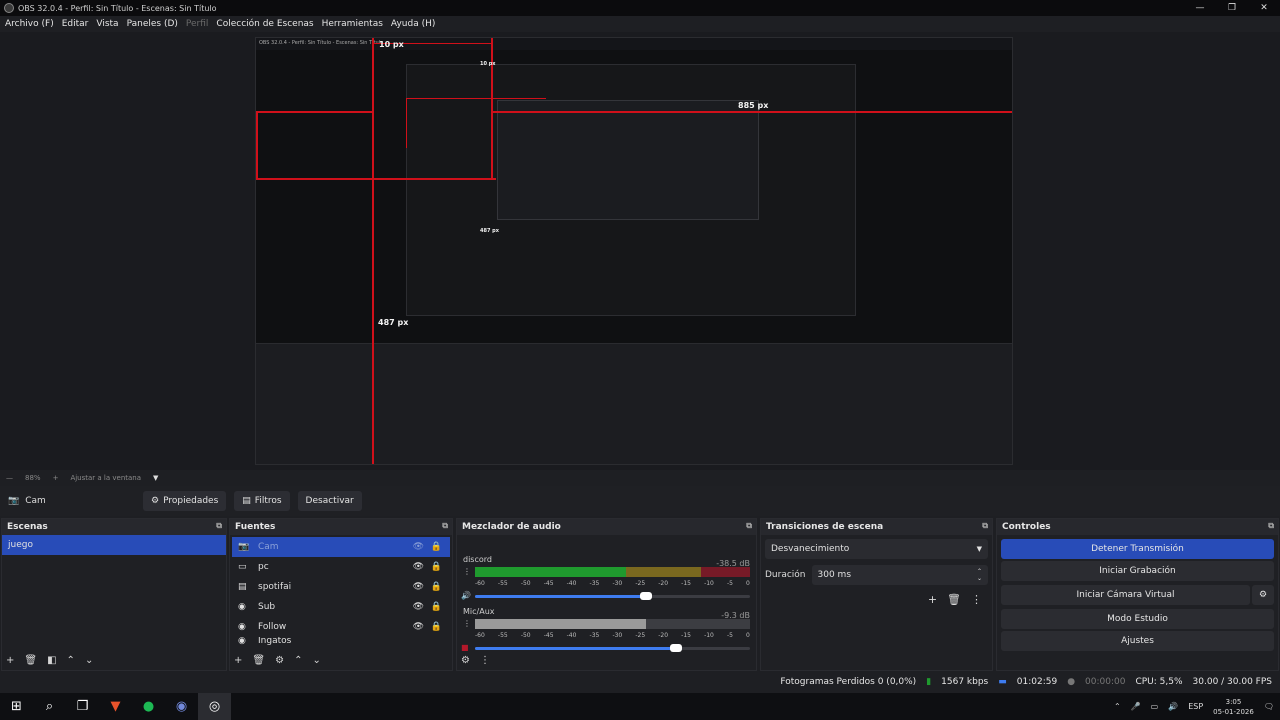 The height and width of the screenshot is (720, 1280). I want to click on source-item: ◉ Sub 👁 🔒, so click(341, 607).